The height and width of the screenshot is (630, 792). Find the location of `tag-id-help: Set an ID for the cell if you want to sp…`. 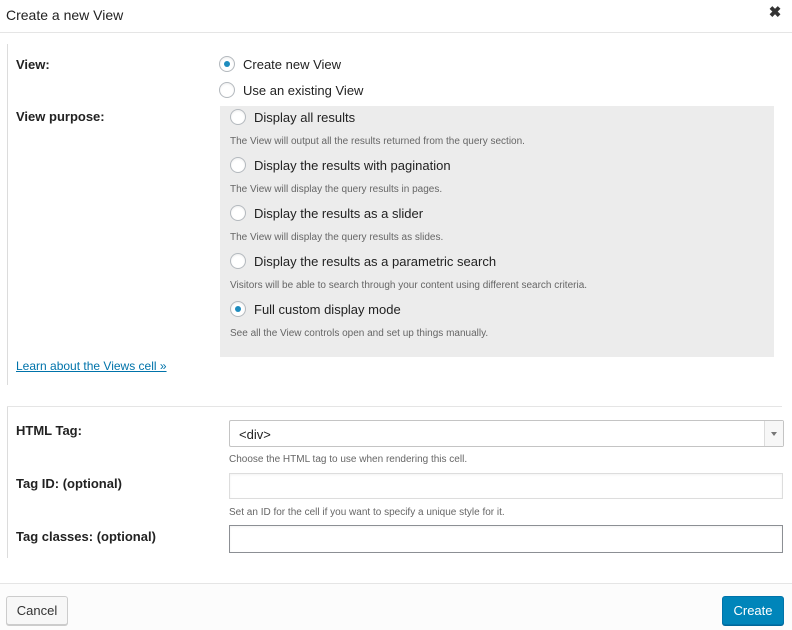

tag-id-help: Set an ID for the cell if you want to sp… is located at coordinates (367, 512).